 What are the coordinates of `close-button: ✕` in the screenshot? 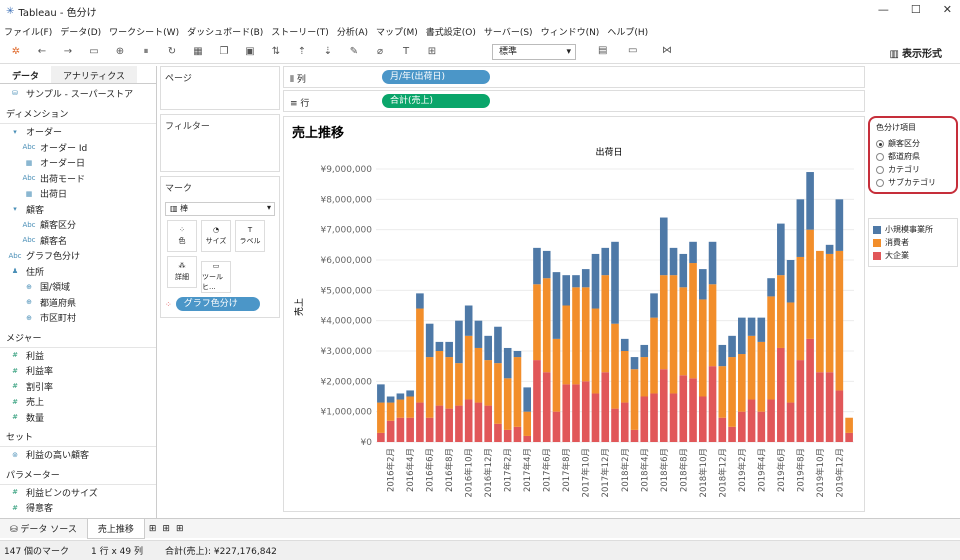 It's located at (947, 9).